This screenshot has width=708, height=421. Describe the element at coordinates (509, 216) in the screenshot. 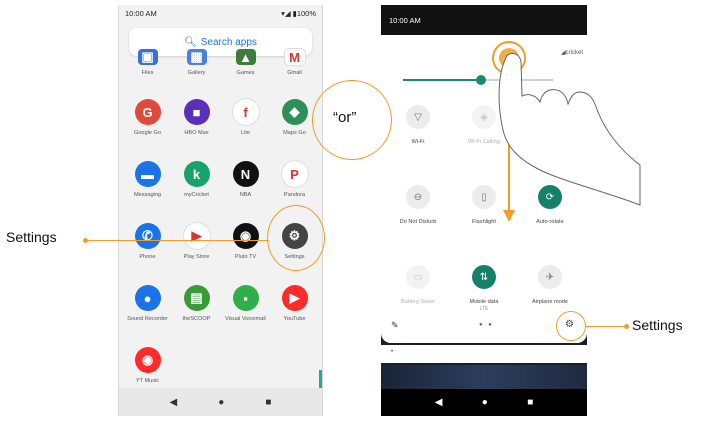

I see `swipe-down-arrow-head` at that location.